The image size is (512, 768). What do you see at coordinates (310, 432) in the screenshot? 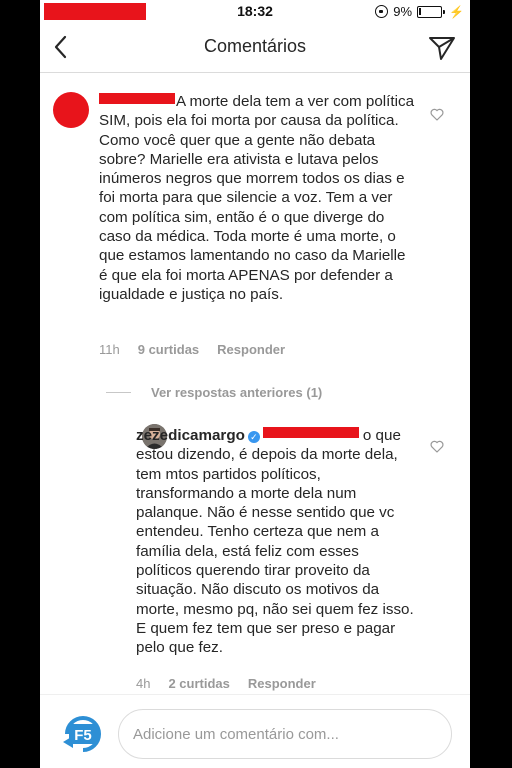
I see `mention-redaction` at bounding box center [310, 432].